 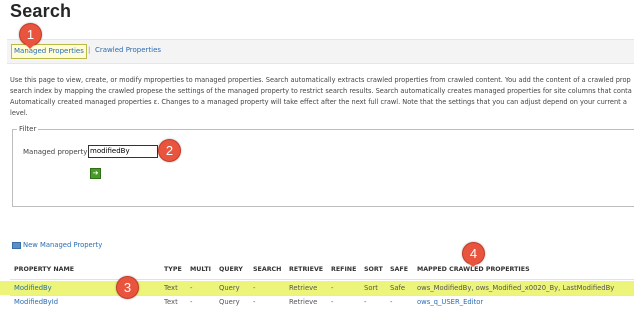 I want to click on description-line: level., so click(x=19, y=113).